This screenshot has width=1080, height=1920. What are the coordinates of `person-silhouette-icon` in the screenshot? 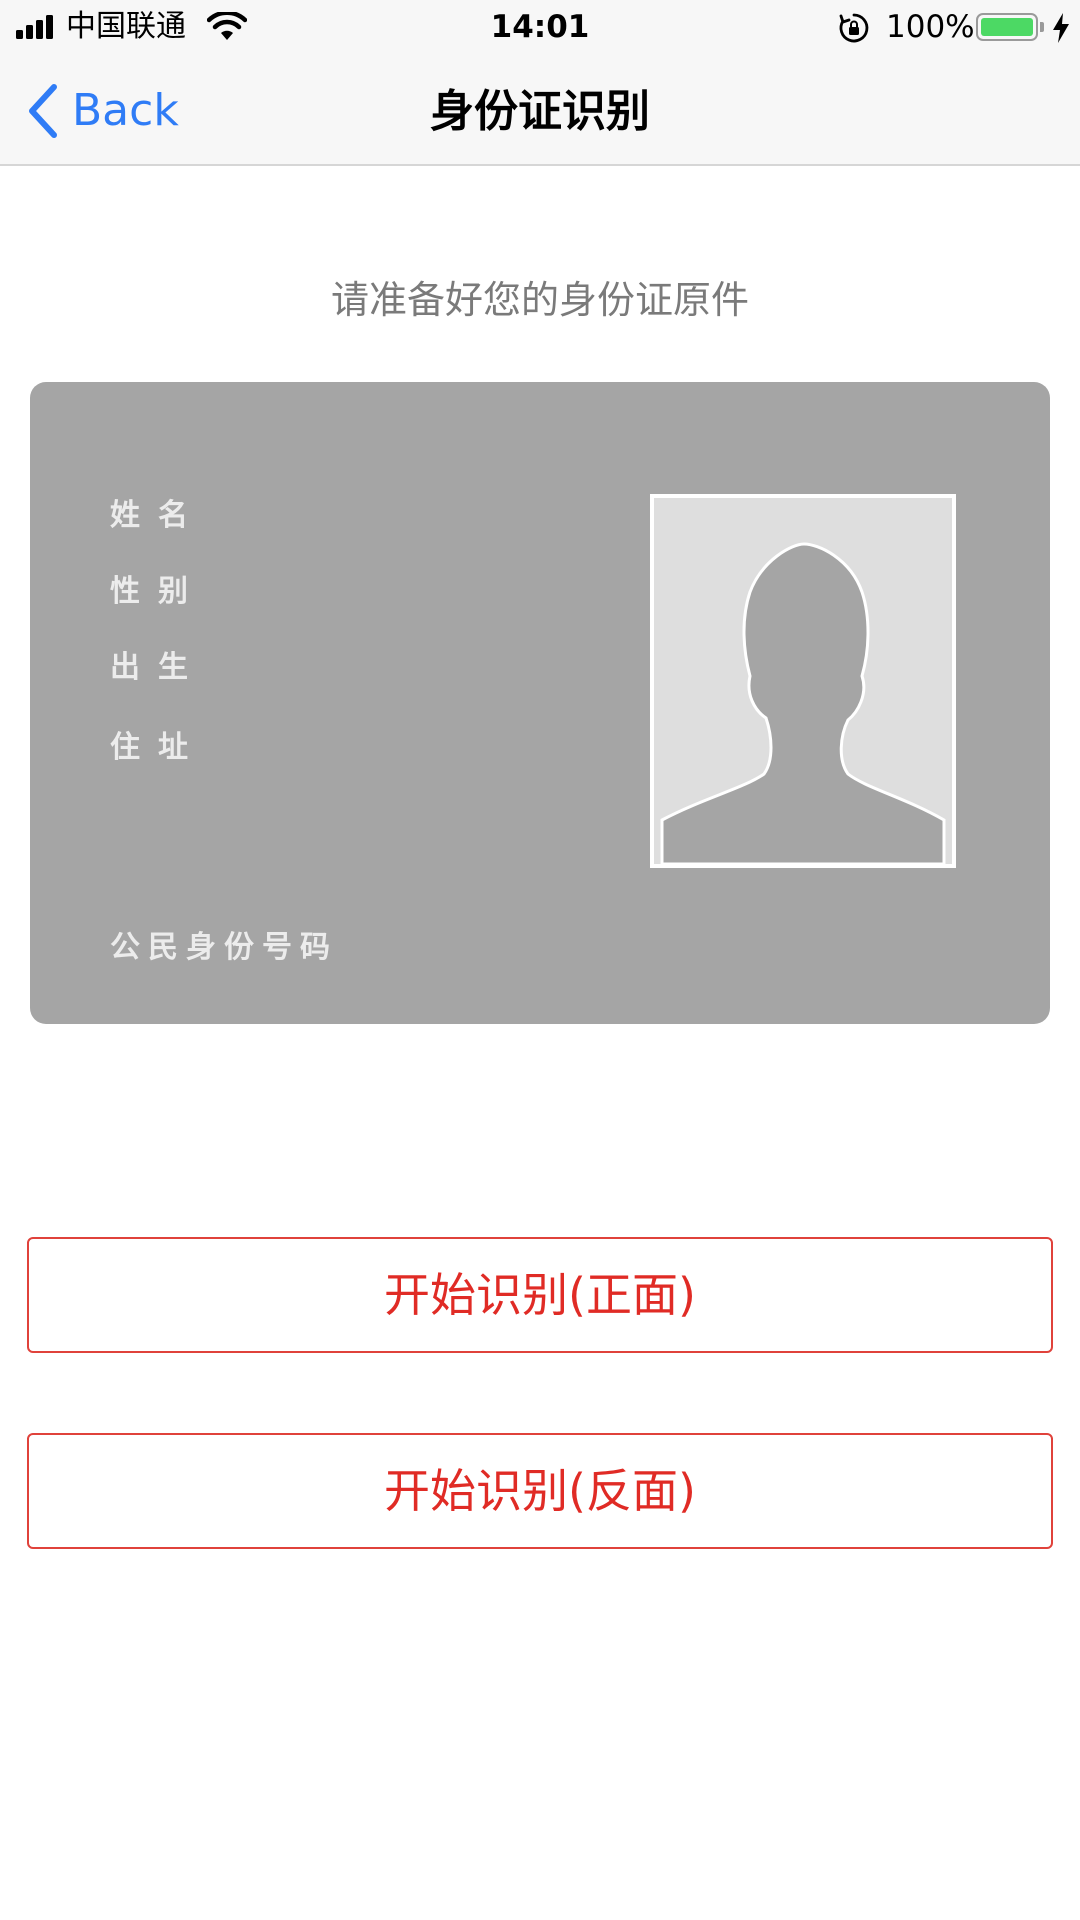 It's located at (803, 703).